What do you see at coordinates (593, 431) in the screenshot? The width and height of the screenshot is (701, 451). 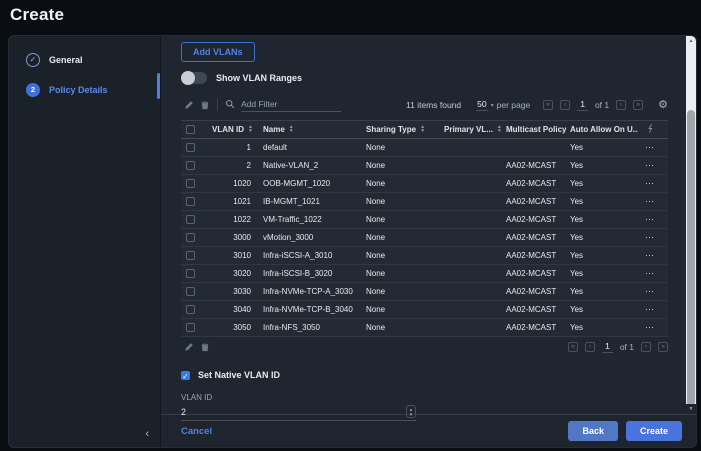 I see `back-button: Back` at bounding box center [593, 431].